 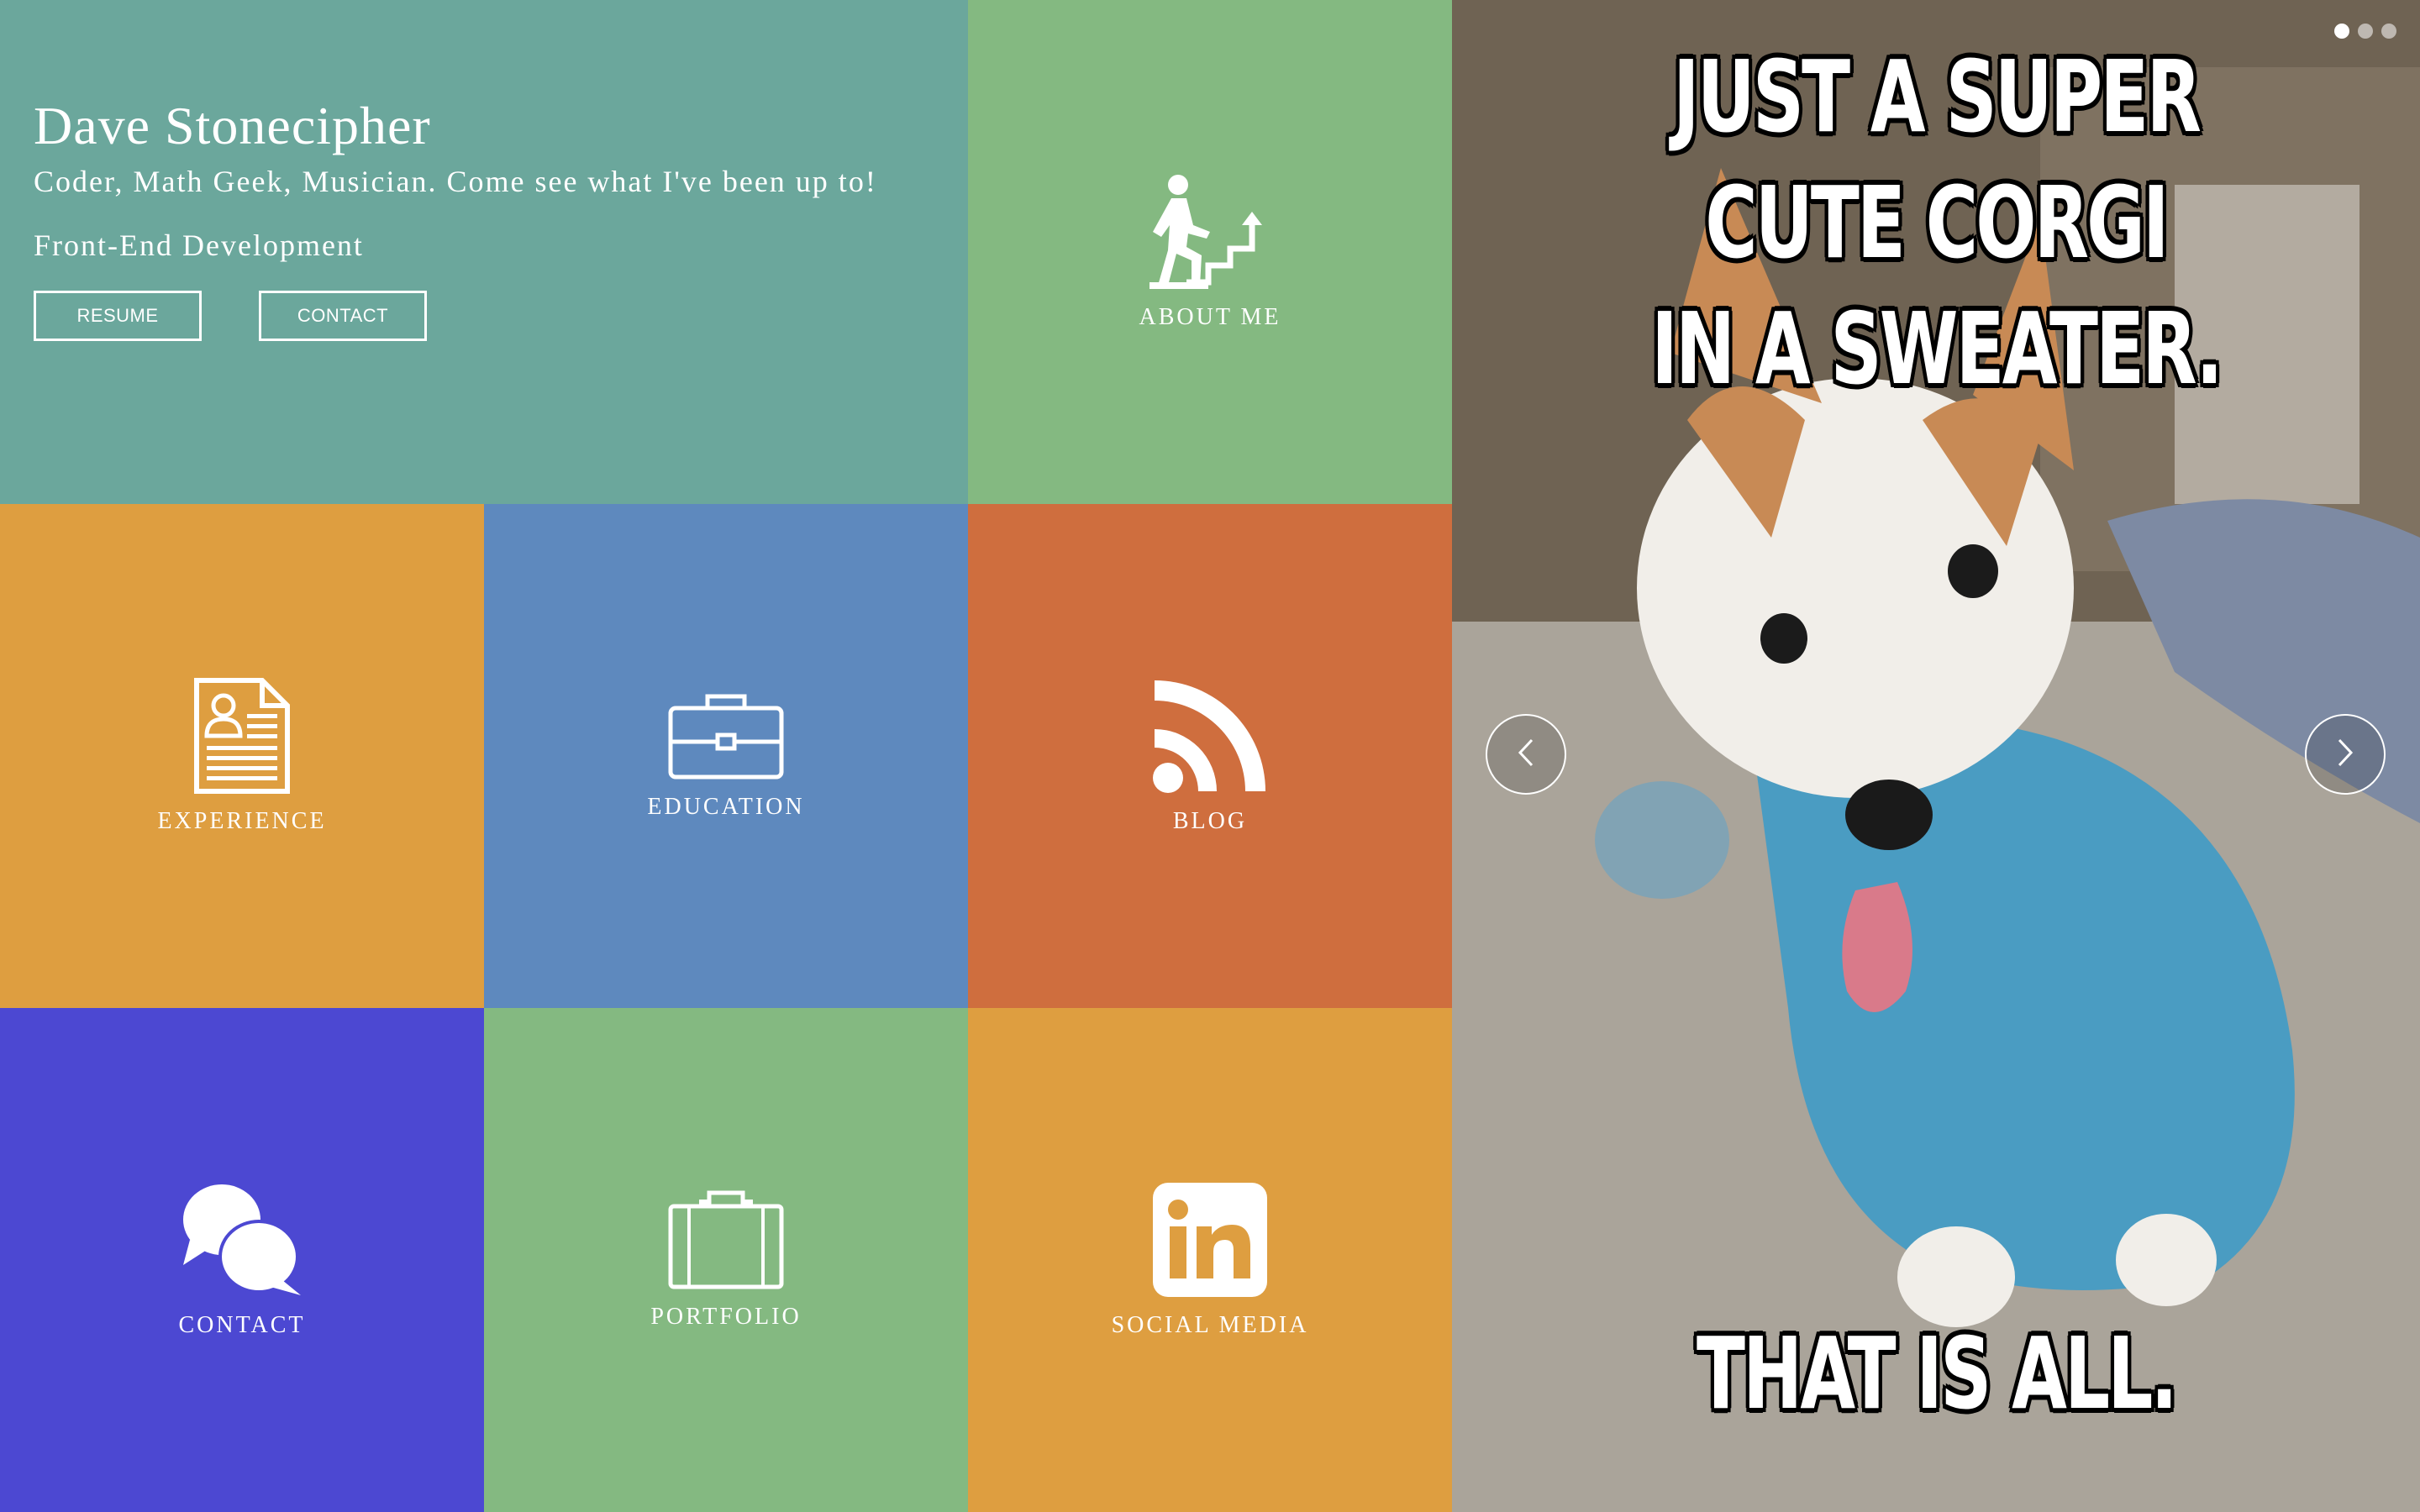 I want to click on resume-button: RESUME, so click(x=118, y=316).